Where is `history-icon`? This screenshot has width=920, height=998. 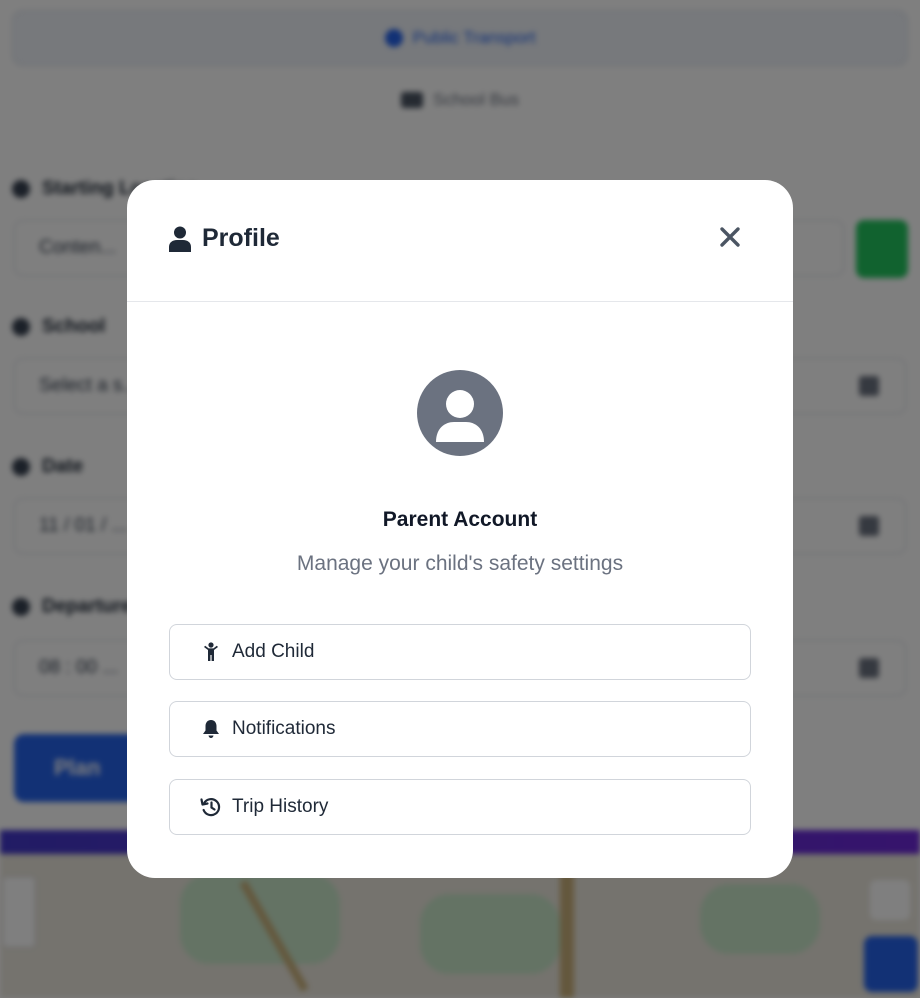
history-icon is located at coordinates (211, 807).